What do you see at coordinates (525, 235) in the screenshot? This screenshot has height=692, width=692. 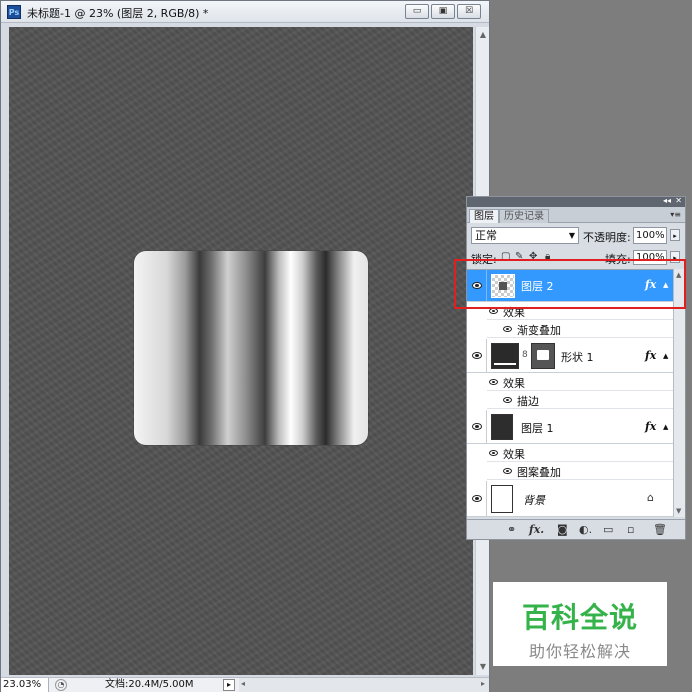 I see `blend-mode-select: 正常 ▼` at bounding box center [525, 235].